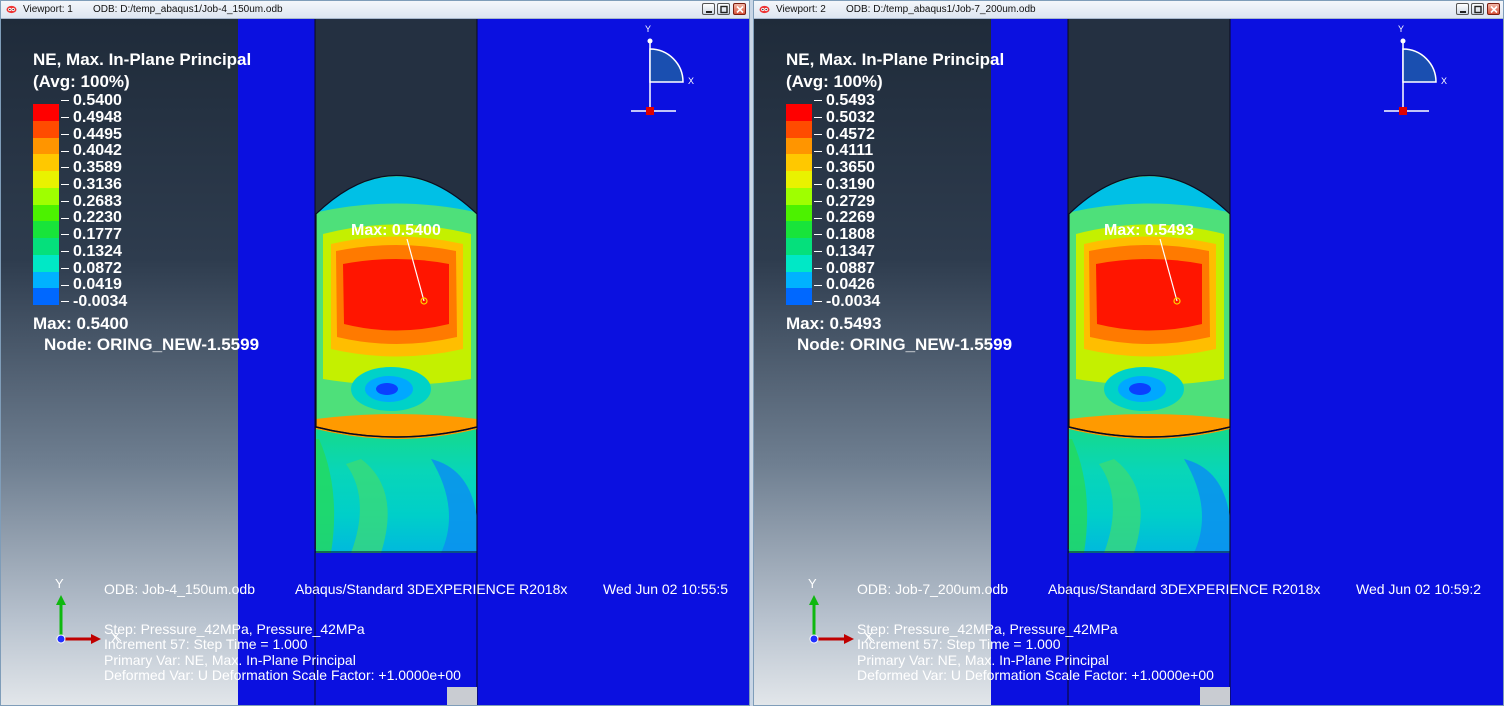 Image resolution: width=1504 pixels, height=706 pixels. Describe the element at coordinates (94, 202) in the screenshot. I see `legend-value: 0.2683` at that location.